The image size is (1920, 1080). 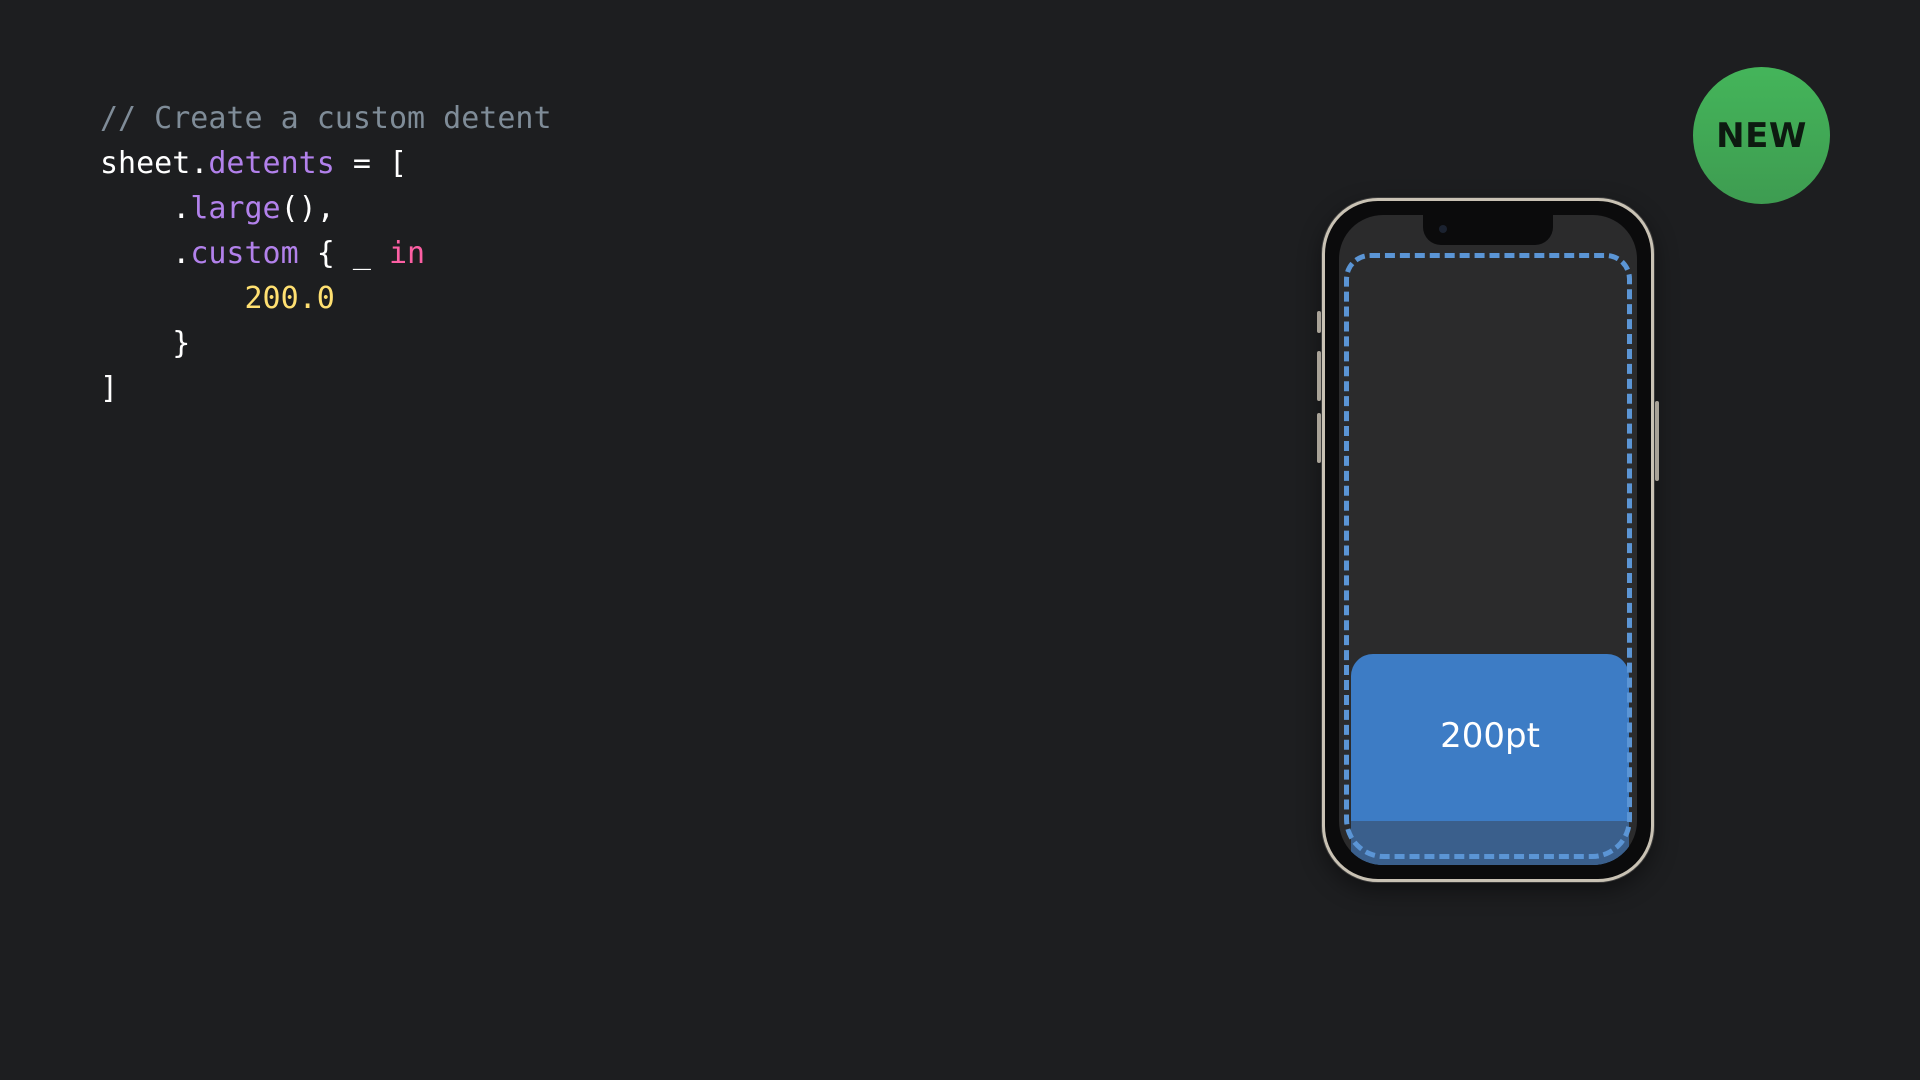 I want to click on code-token-plain: ], so click(x=109, y=388).